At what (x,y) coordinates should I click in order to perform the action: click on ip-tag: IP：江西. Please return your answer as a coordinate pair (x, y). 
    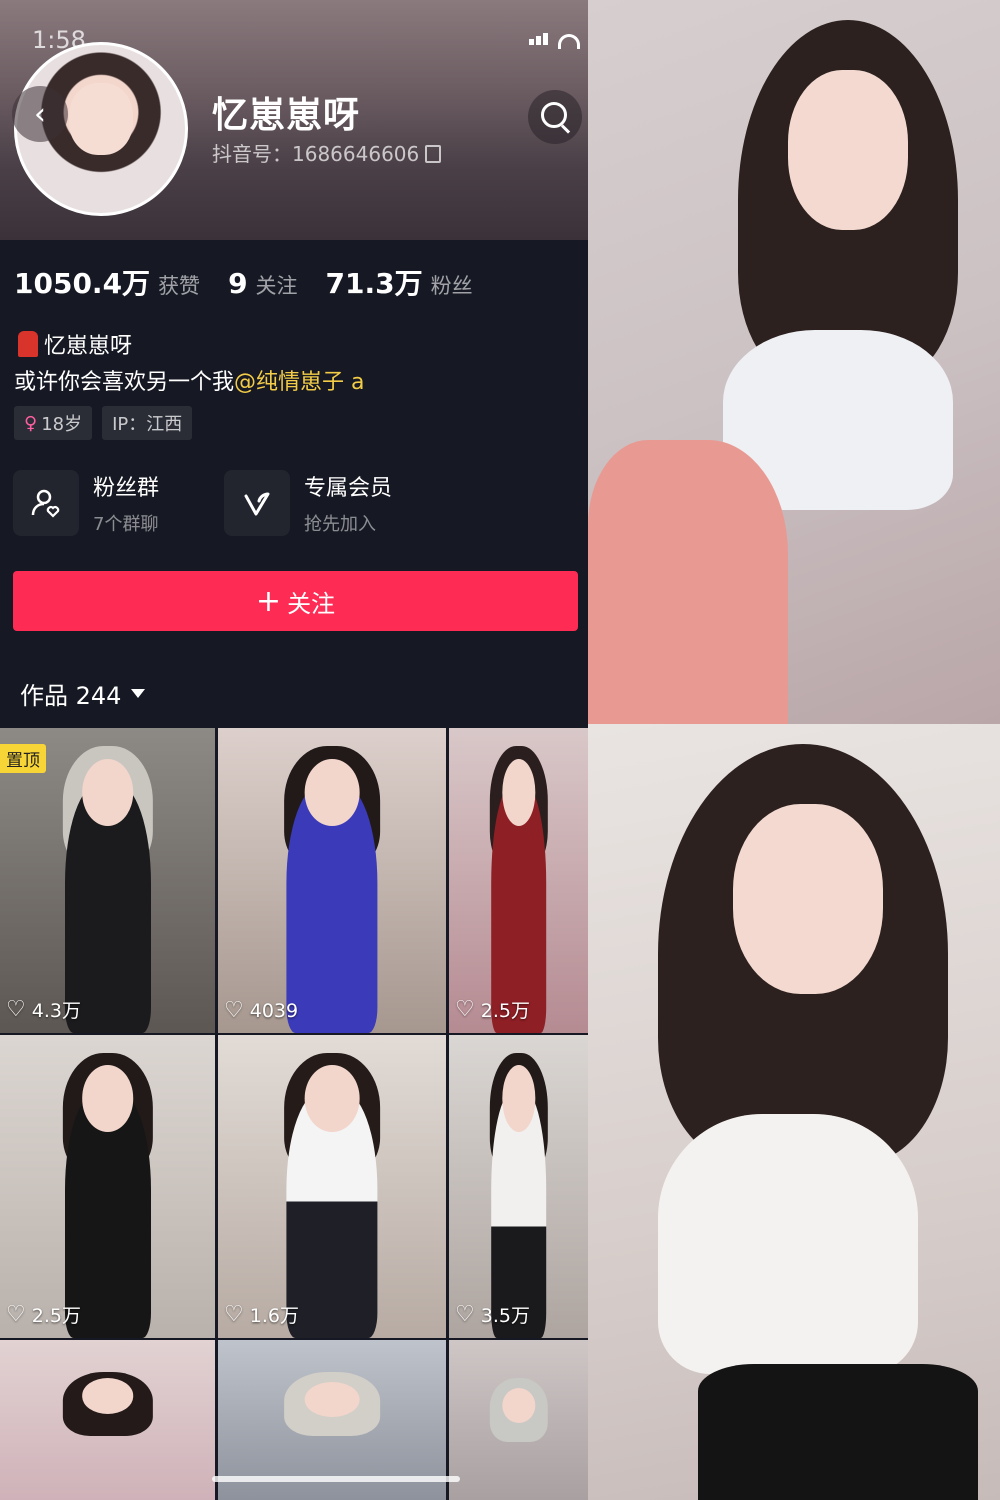
    Looking at the image, I should click on (147, 423).